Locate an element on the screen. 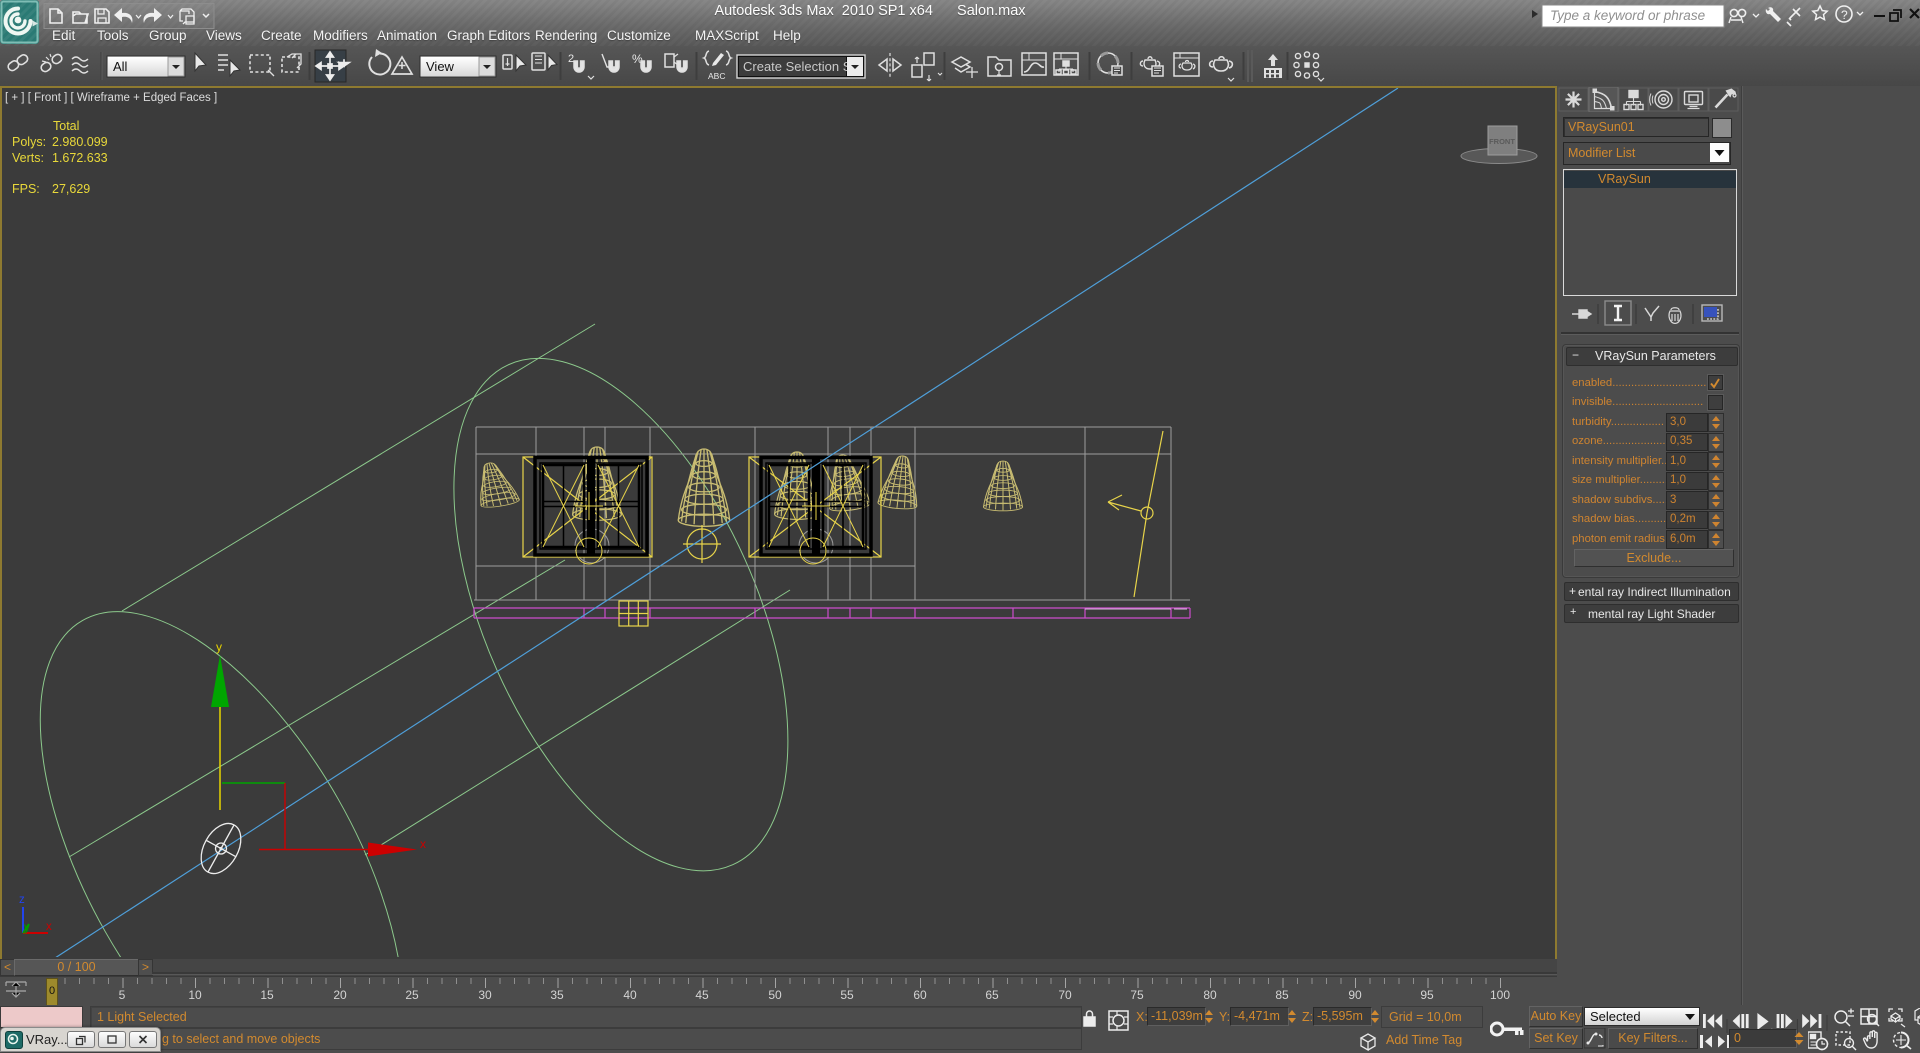  svg-text: ABC is located at coordinates (716, 76).